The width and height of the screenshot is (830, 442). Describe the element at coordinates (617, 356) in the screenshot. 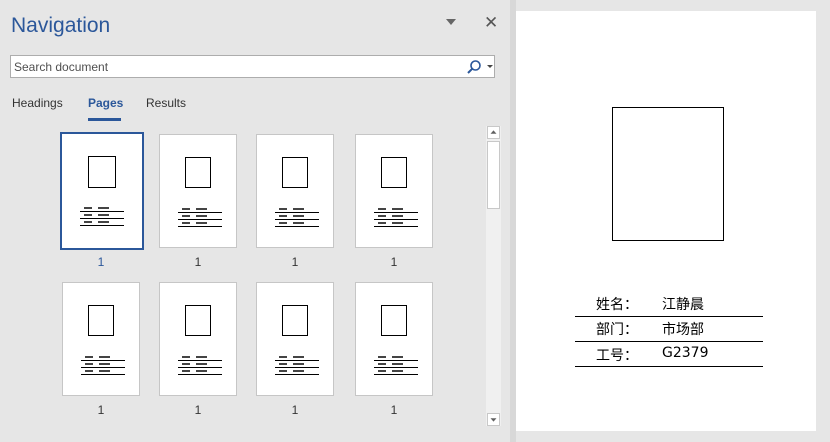

I see `employee-id-label: 工号：` at that location.